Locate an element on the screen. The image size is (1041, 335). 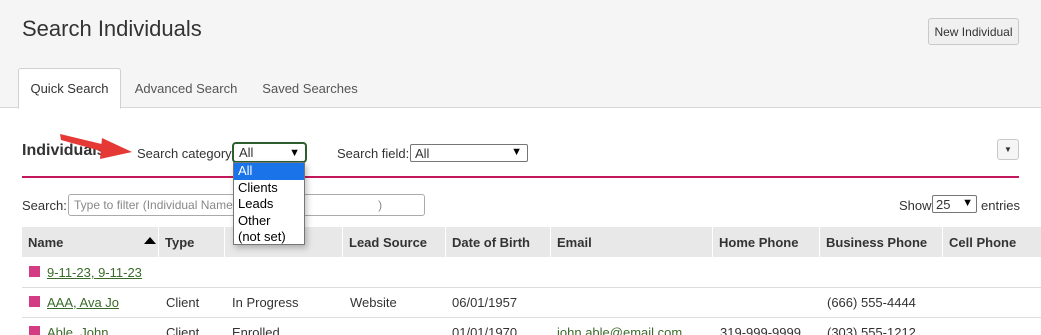
category-option-not-set: (not set) is located at coordinates (269, 237).